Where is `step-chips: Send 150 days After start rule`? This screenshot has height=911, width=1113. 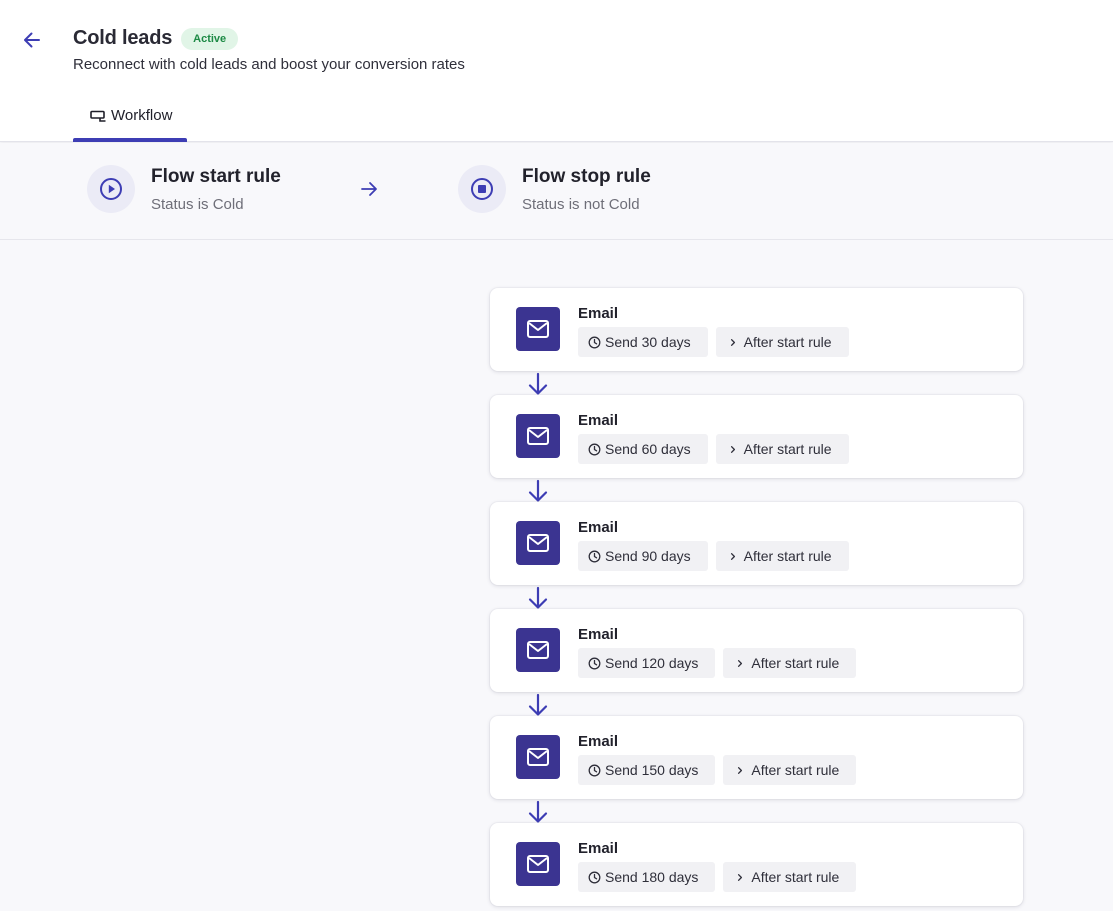
step-chips: Send 150 days After start rule is located at coordinates (721, 770).